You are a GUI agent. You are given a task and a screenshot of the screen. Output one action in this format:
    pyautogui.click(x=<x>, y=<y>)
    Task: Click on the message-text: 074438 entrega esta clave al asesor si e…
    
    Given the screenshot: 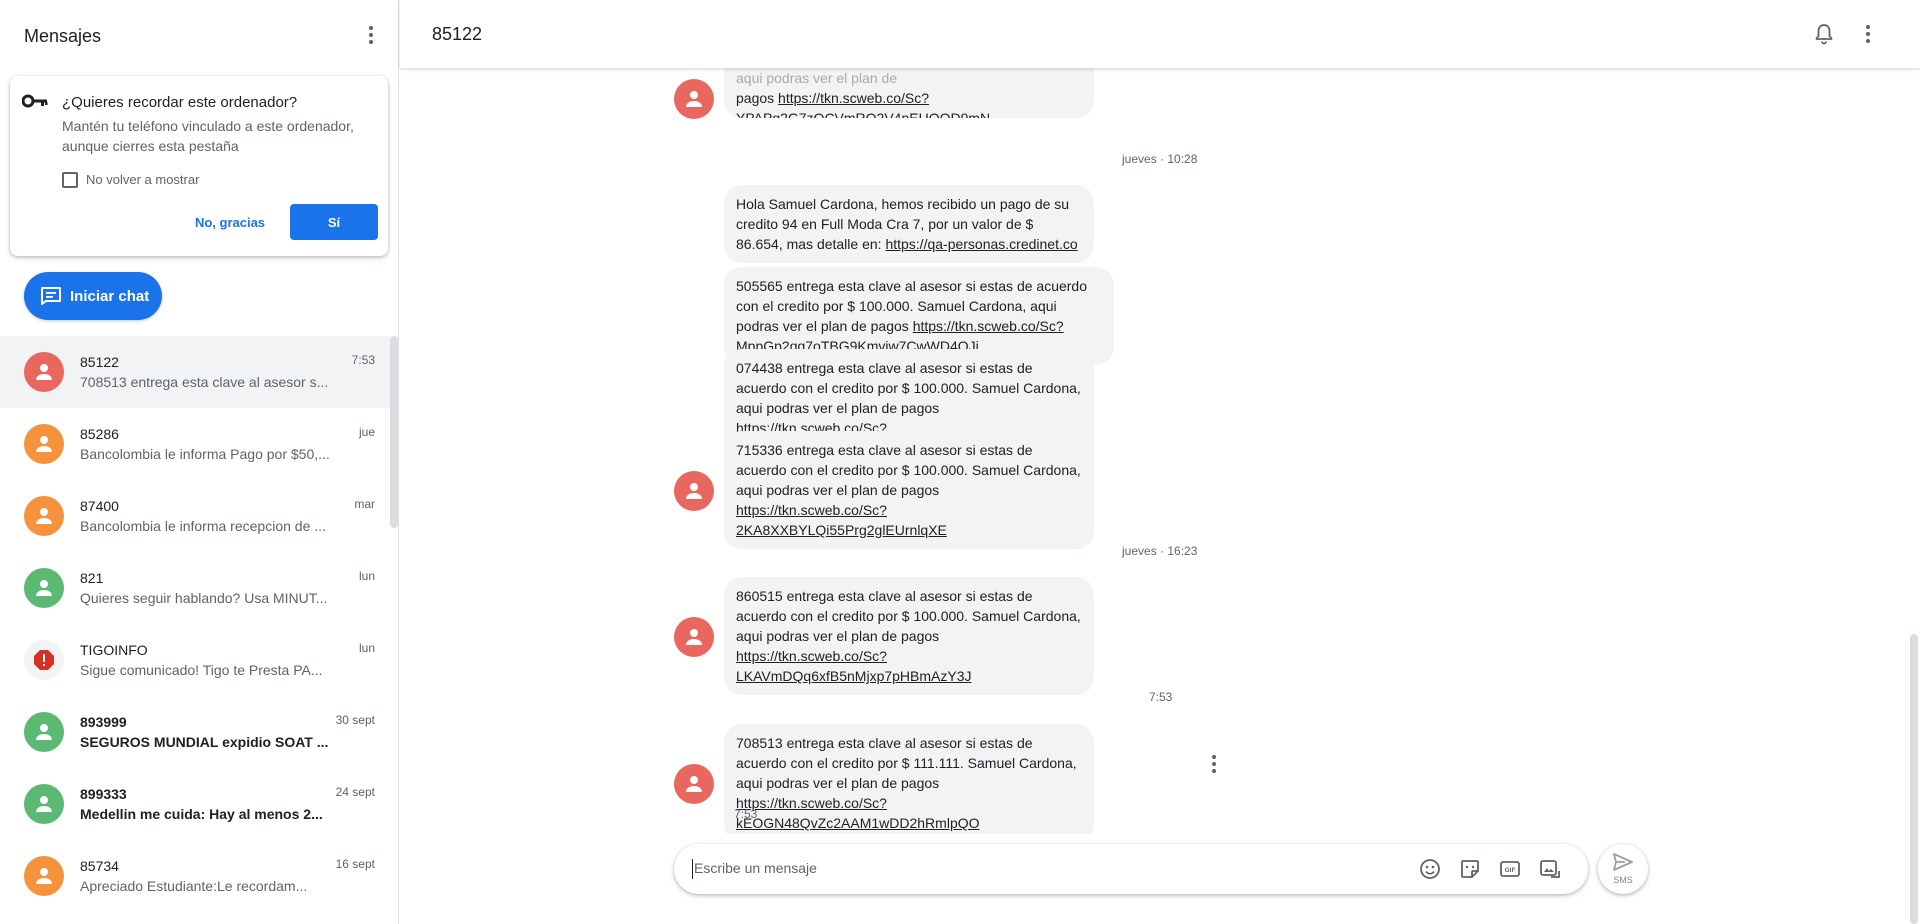 What is the action you would take?
    pyautogui.click(x=908, y=388)
    